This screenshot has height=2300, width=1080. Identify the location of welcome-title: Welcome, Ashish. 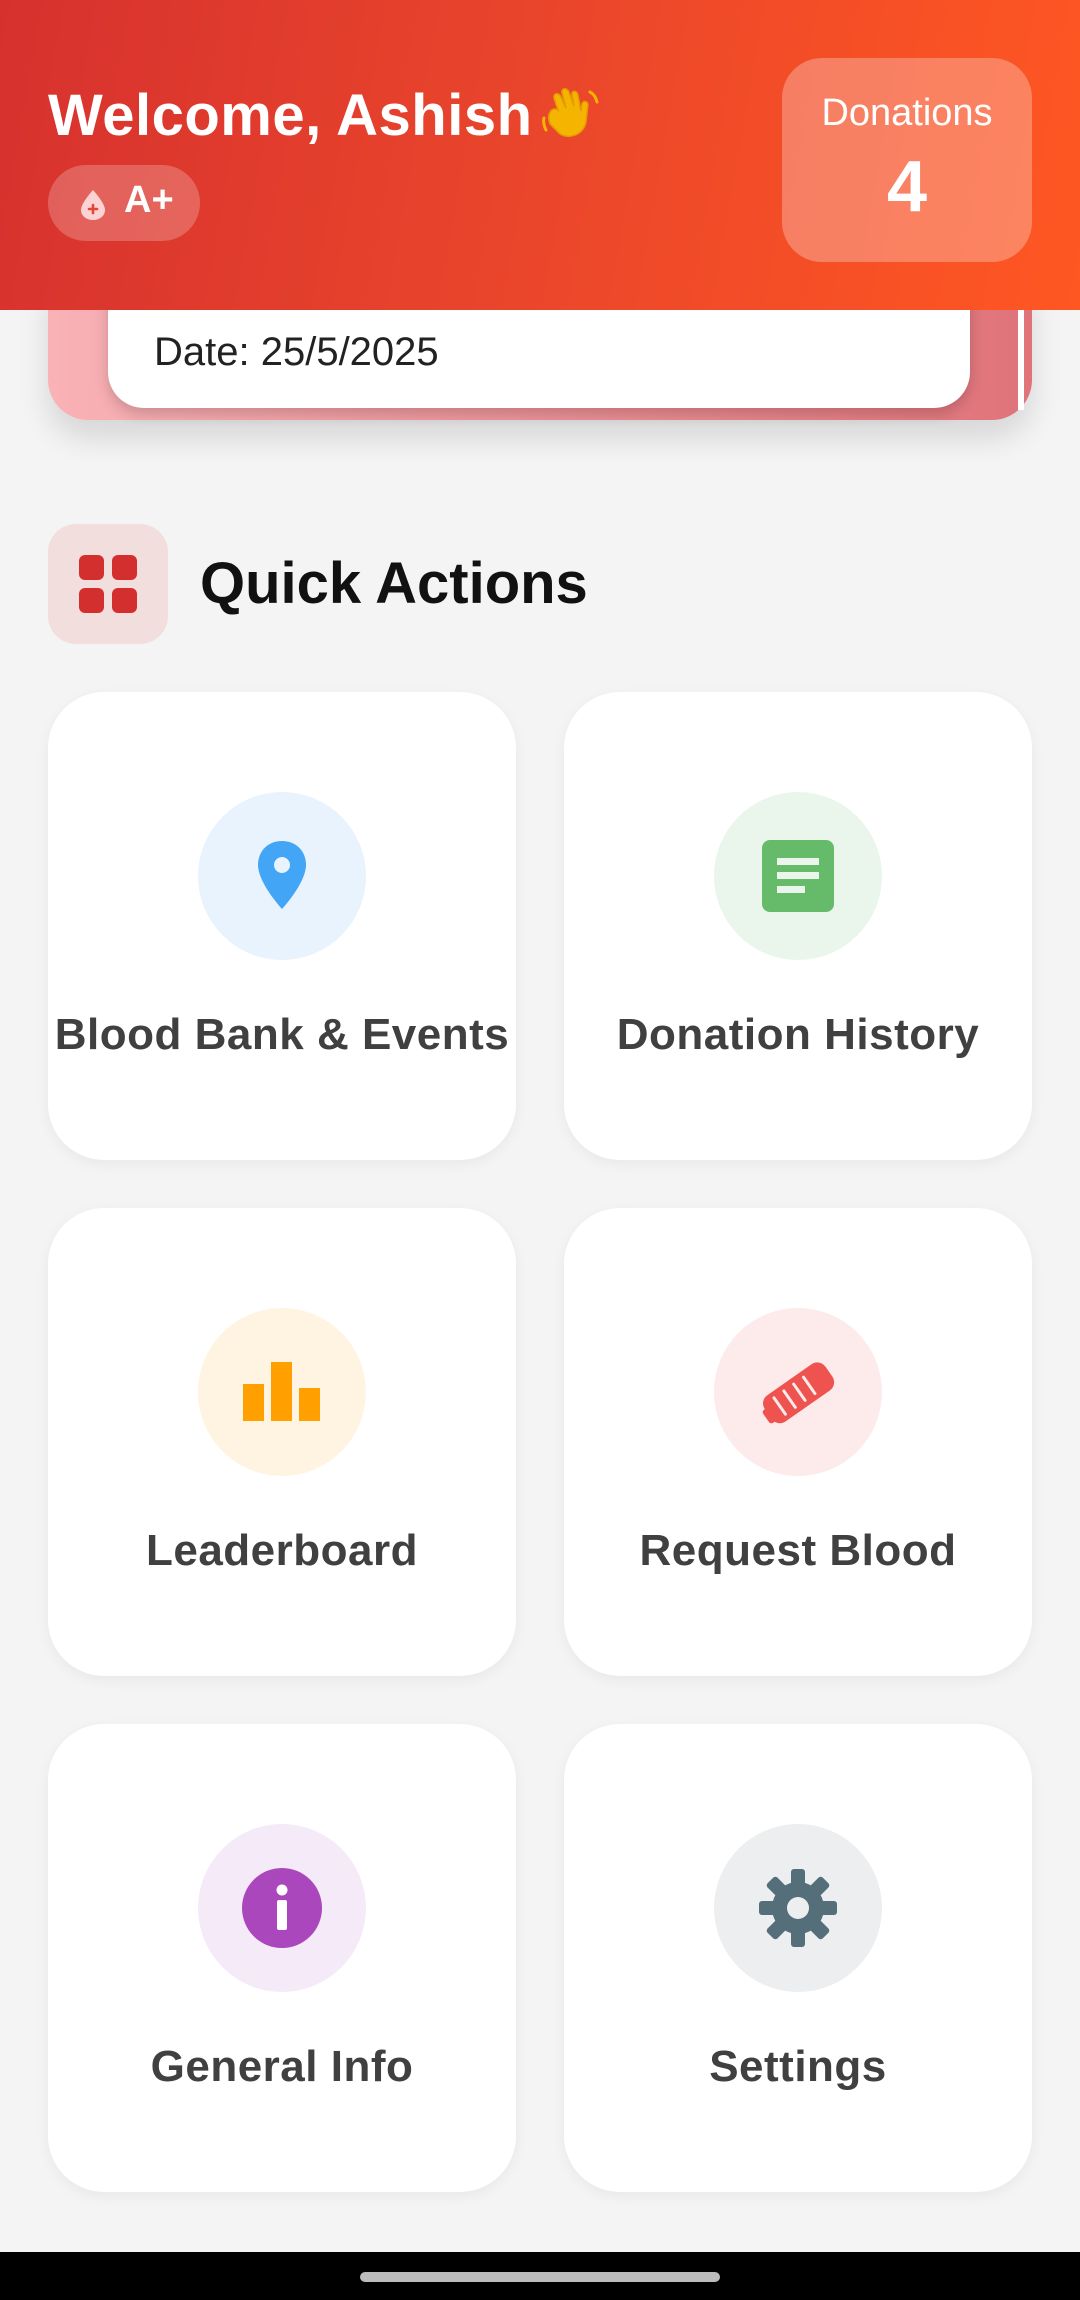
(290, 115).